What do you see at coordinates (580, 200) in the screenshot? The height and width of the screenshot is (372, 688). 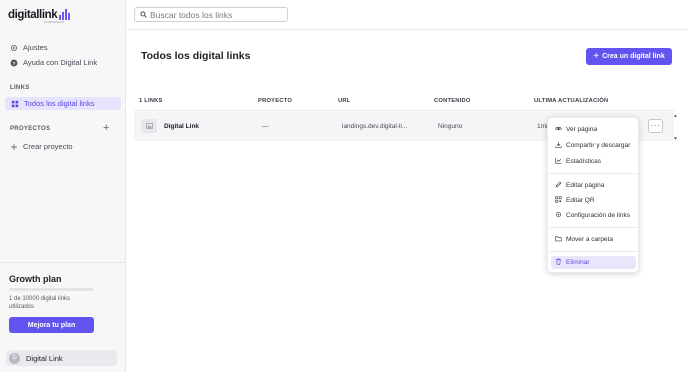 I see `menu-item-label: Editar QR` at bounding box center [580, 200].